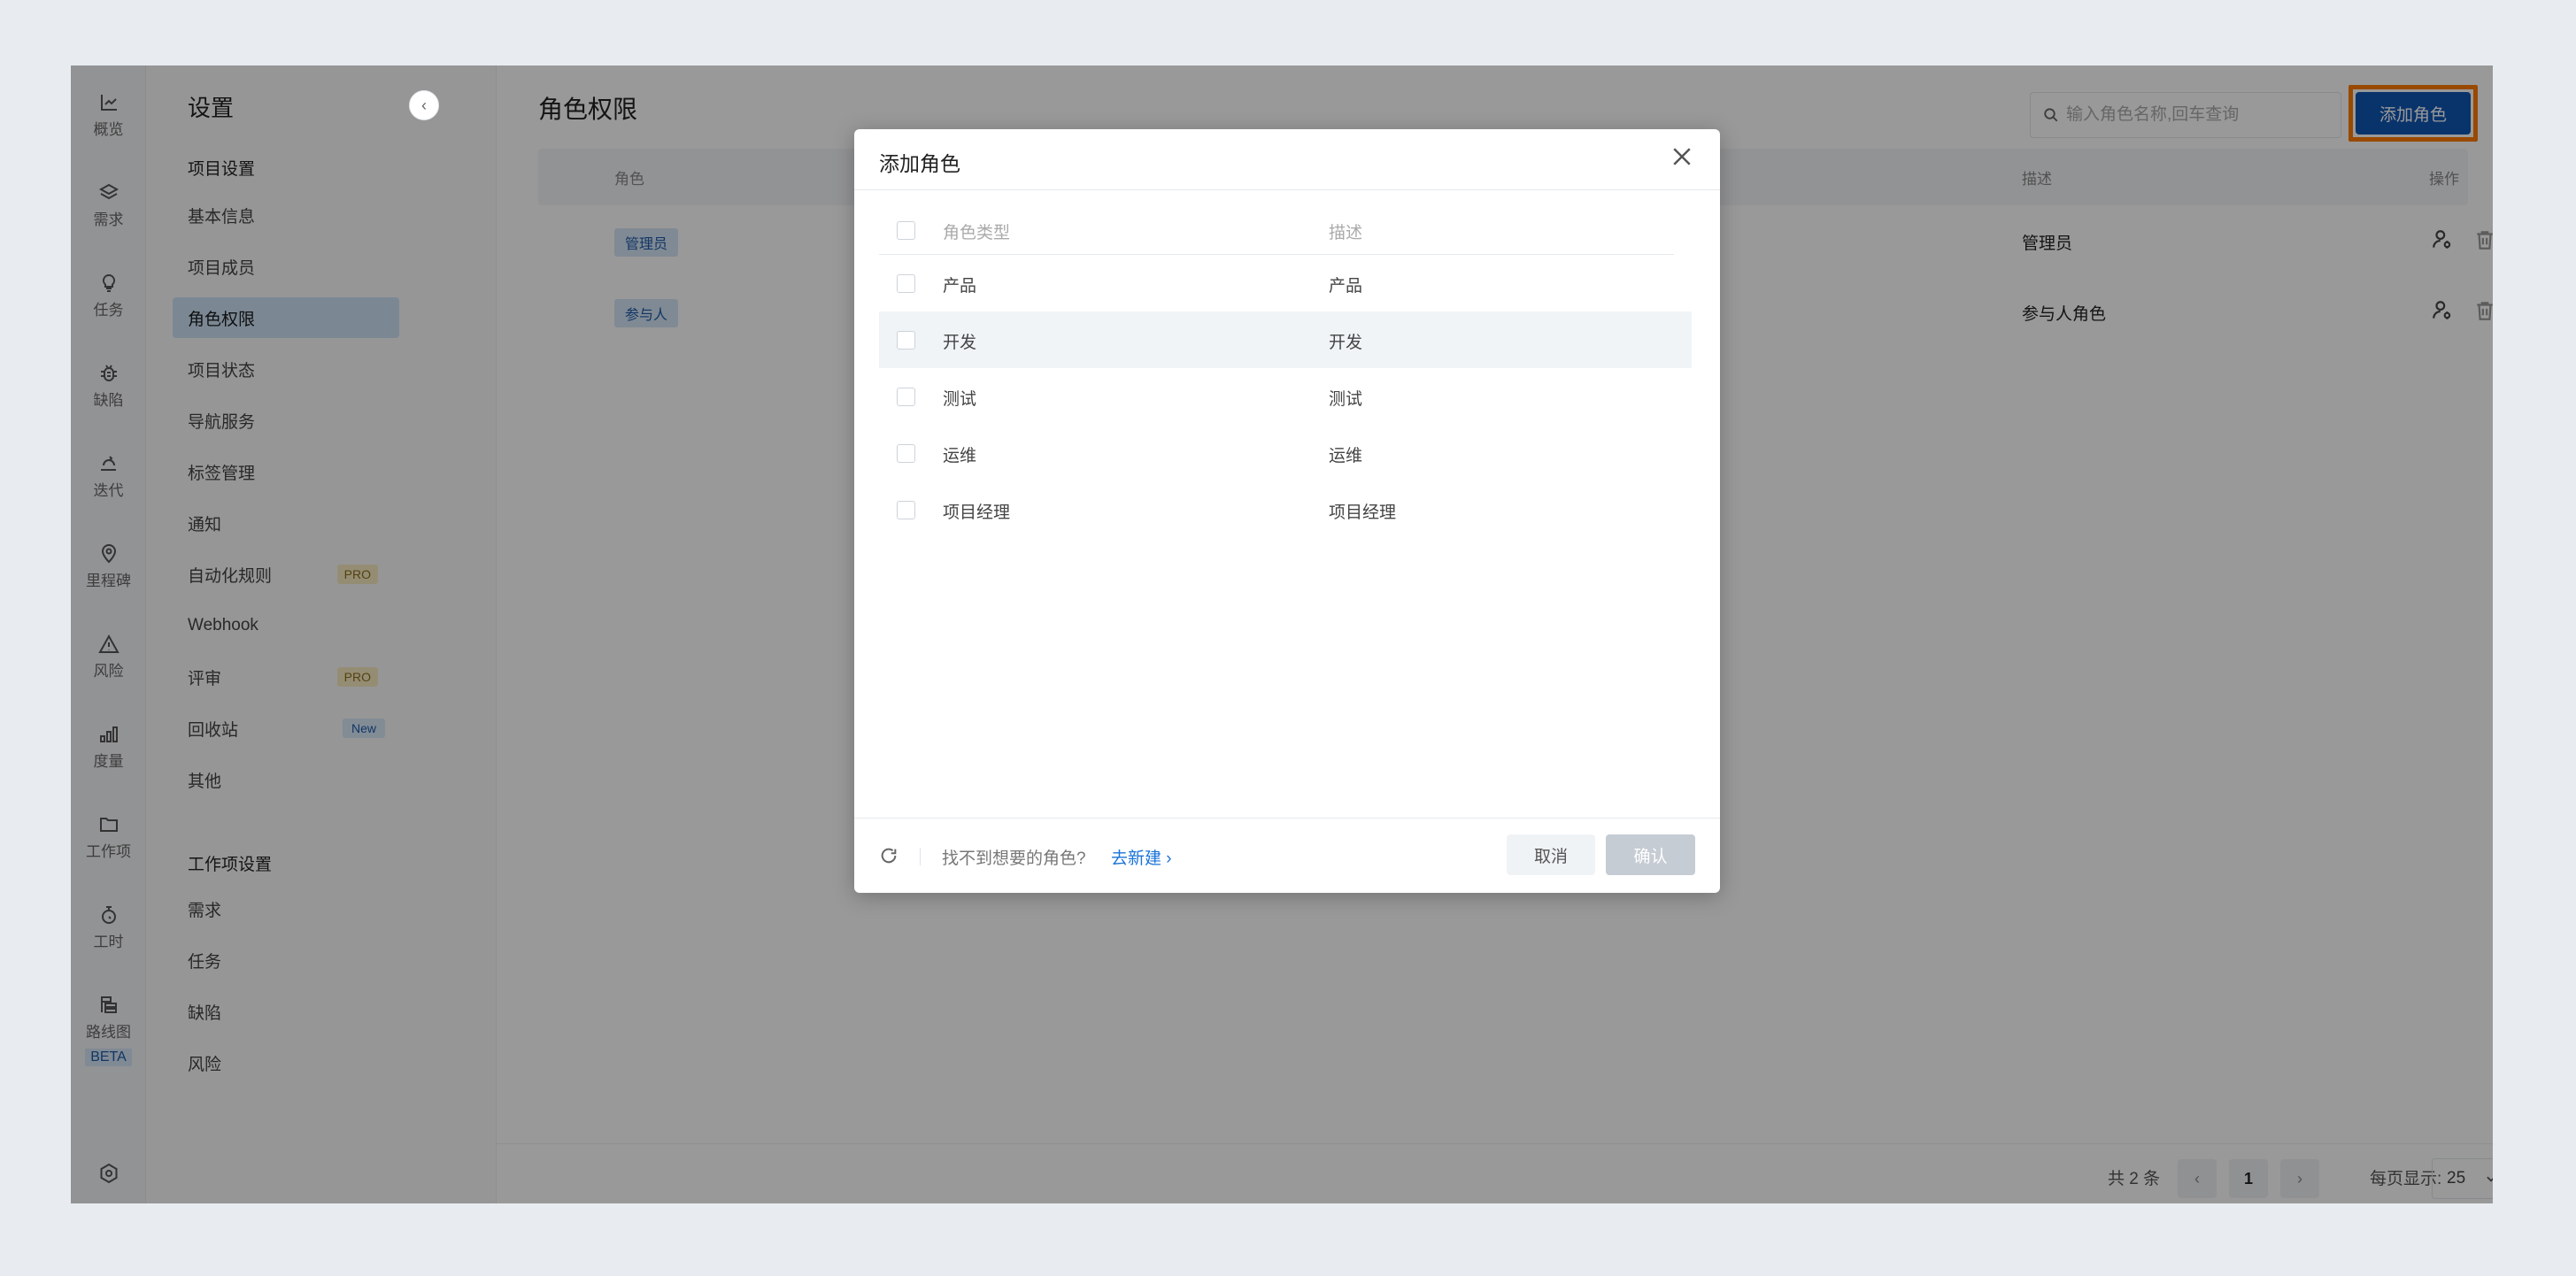 This screenshot has height=1276, width=2576. What do you see at coordinates (1346, 233) in the screenshot?
I see `column-header-desc: 描述` at bounding box center [1346, 233].